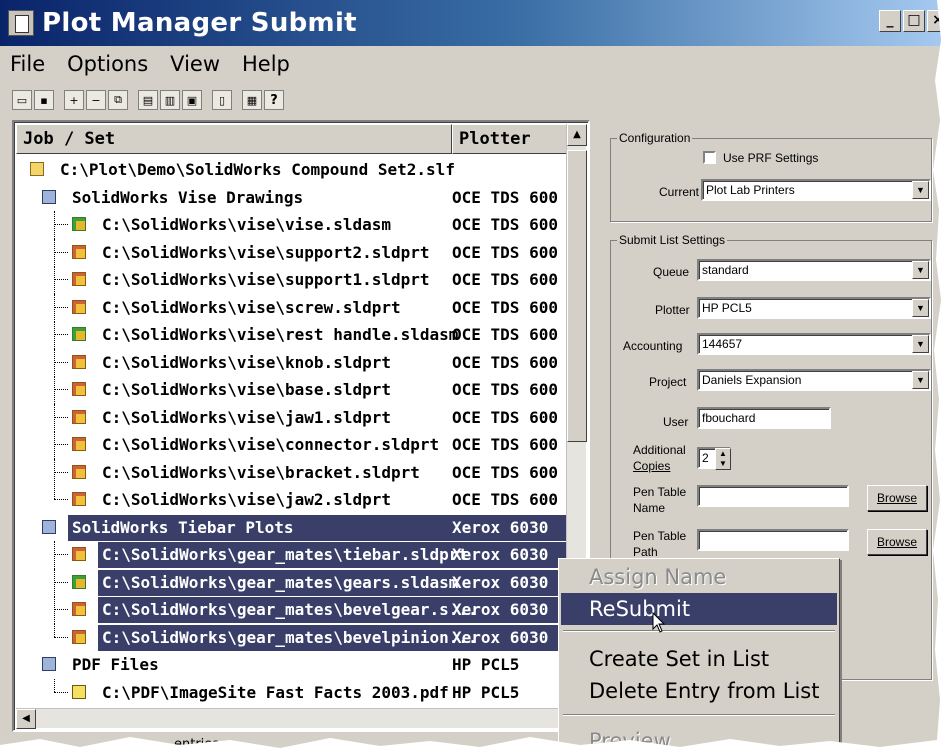 This screenshot has height=753, width=945. Describe the element at coordinates (246, 499) in the screenshot. I see `job-name: C:\SolidWorks\vise\jaw2.sldprt` at that location.